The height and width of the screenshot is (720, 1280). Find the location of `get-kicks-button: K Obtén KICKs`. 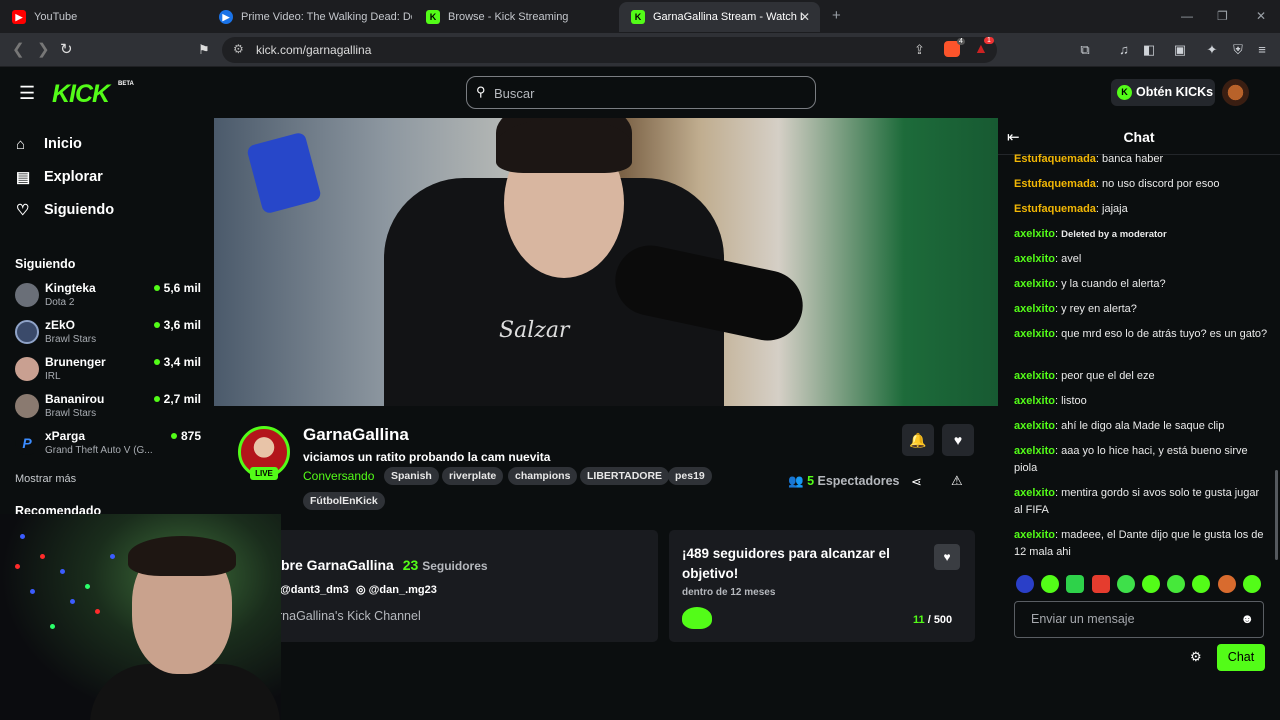

get-kicks-button: K Obtén KICKs is located at coordinates (1163, 92).